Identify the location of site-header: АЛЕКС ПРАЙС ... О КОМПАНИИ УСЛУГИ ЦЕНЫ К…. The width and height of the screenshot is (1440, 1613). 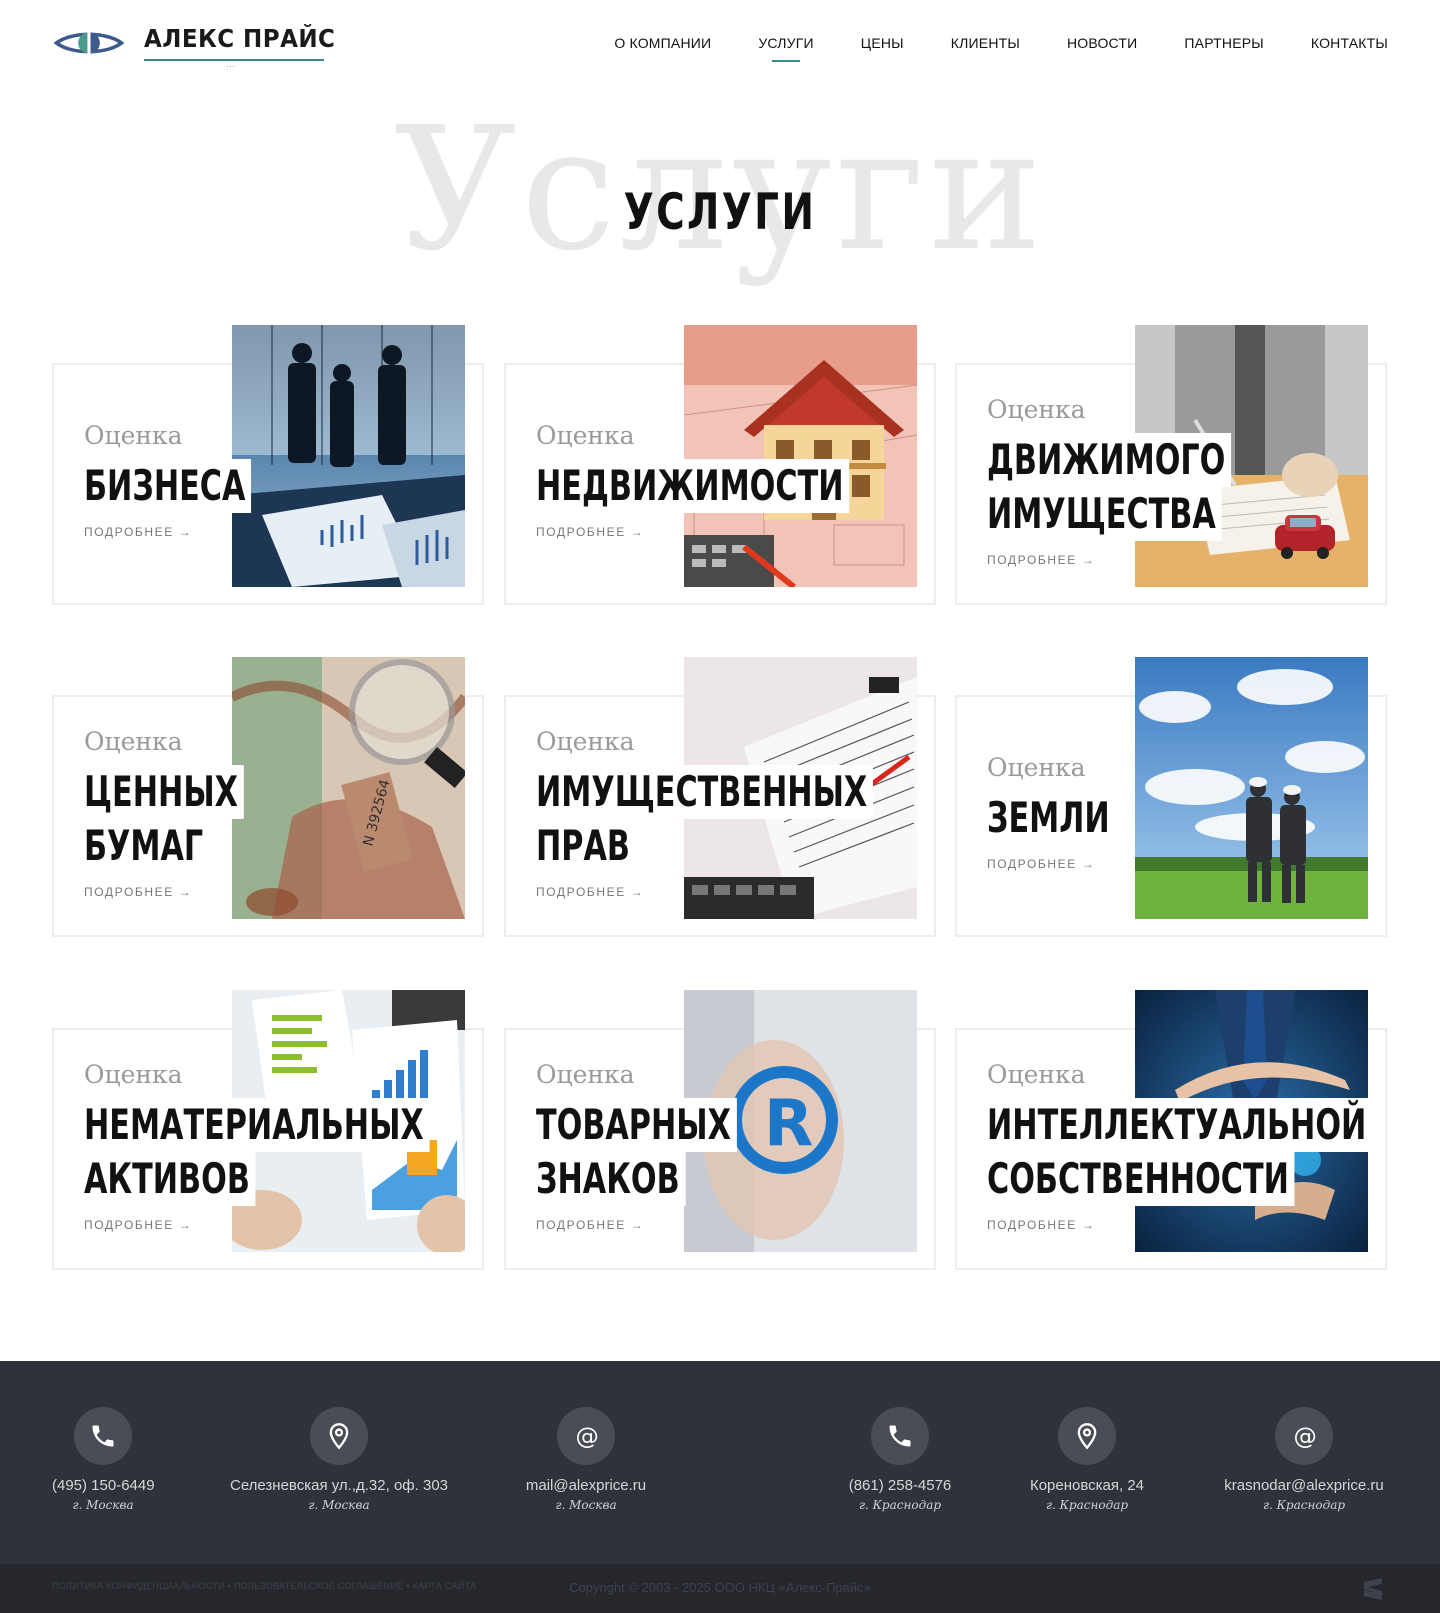
(720, 45).